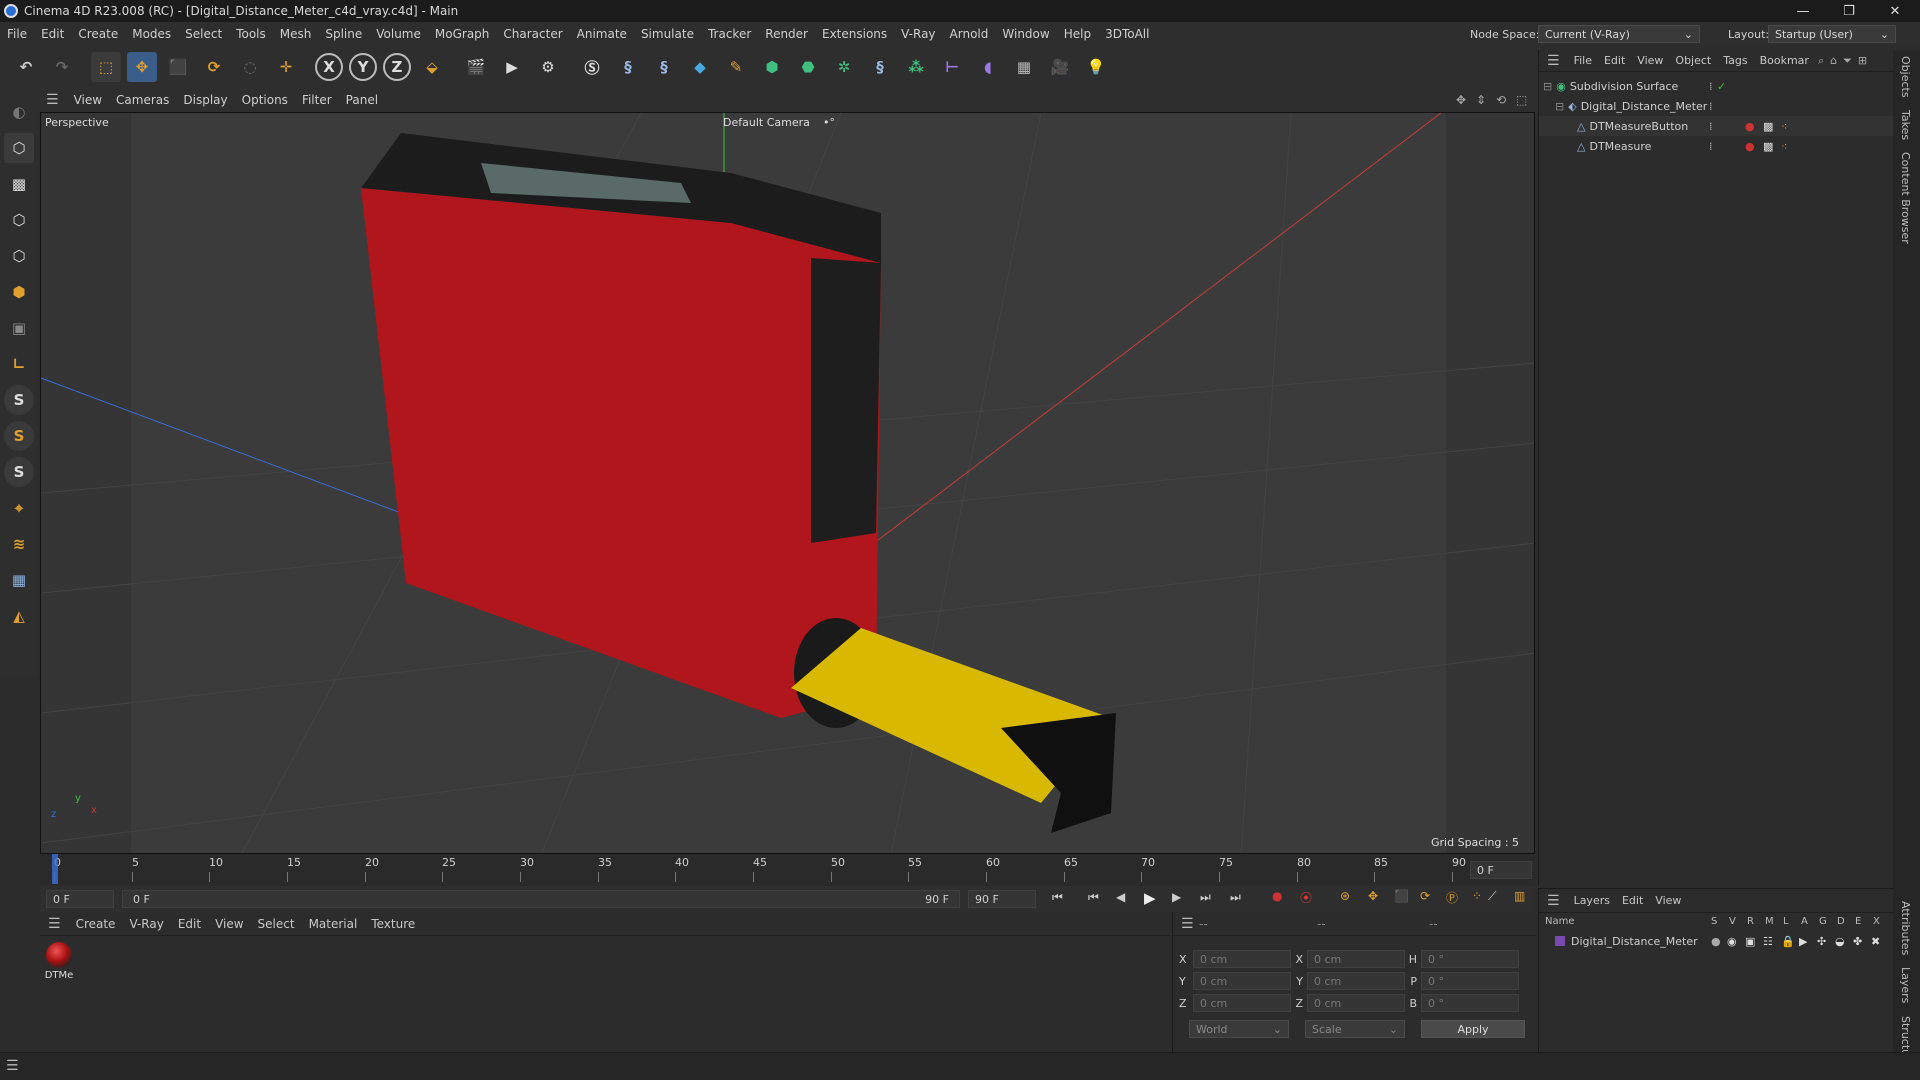 This screenshot has width=1920, height=1080. What do you see at coordinates (766, 122) in the screenshot?
I see `camera-label: Default Camera` at bounding box center [766, 122].